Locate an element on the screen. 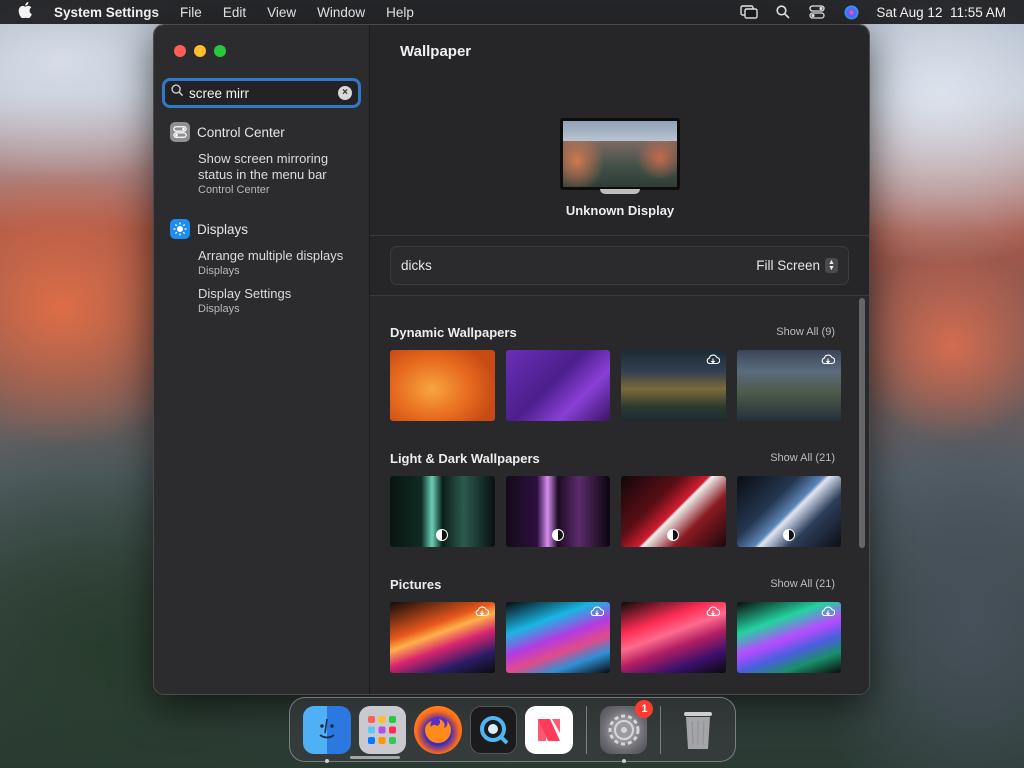 This screenshot has height=768, width=1024. menu-window: Window is located at coordinates (341, 12).